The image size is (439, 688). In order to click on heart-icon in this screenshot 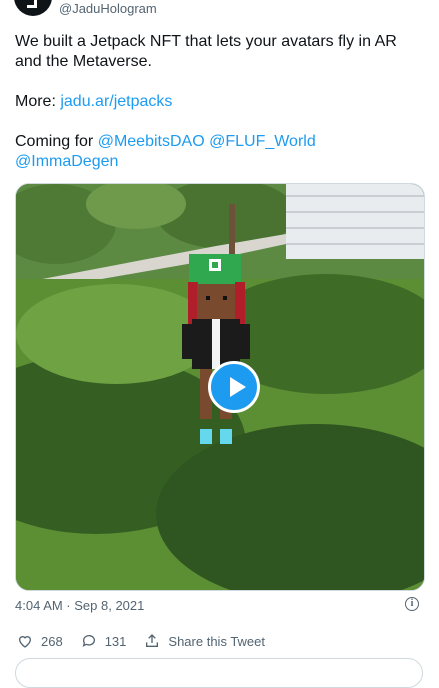, I will do `click(25, 642)`.